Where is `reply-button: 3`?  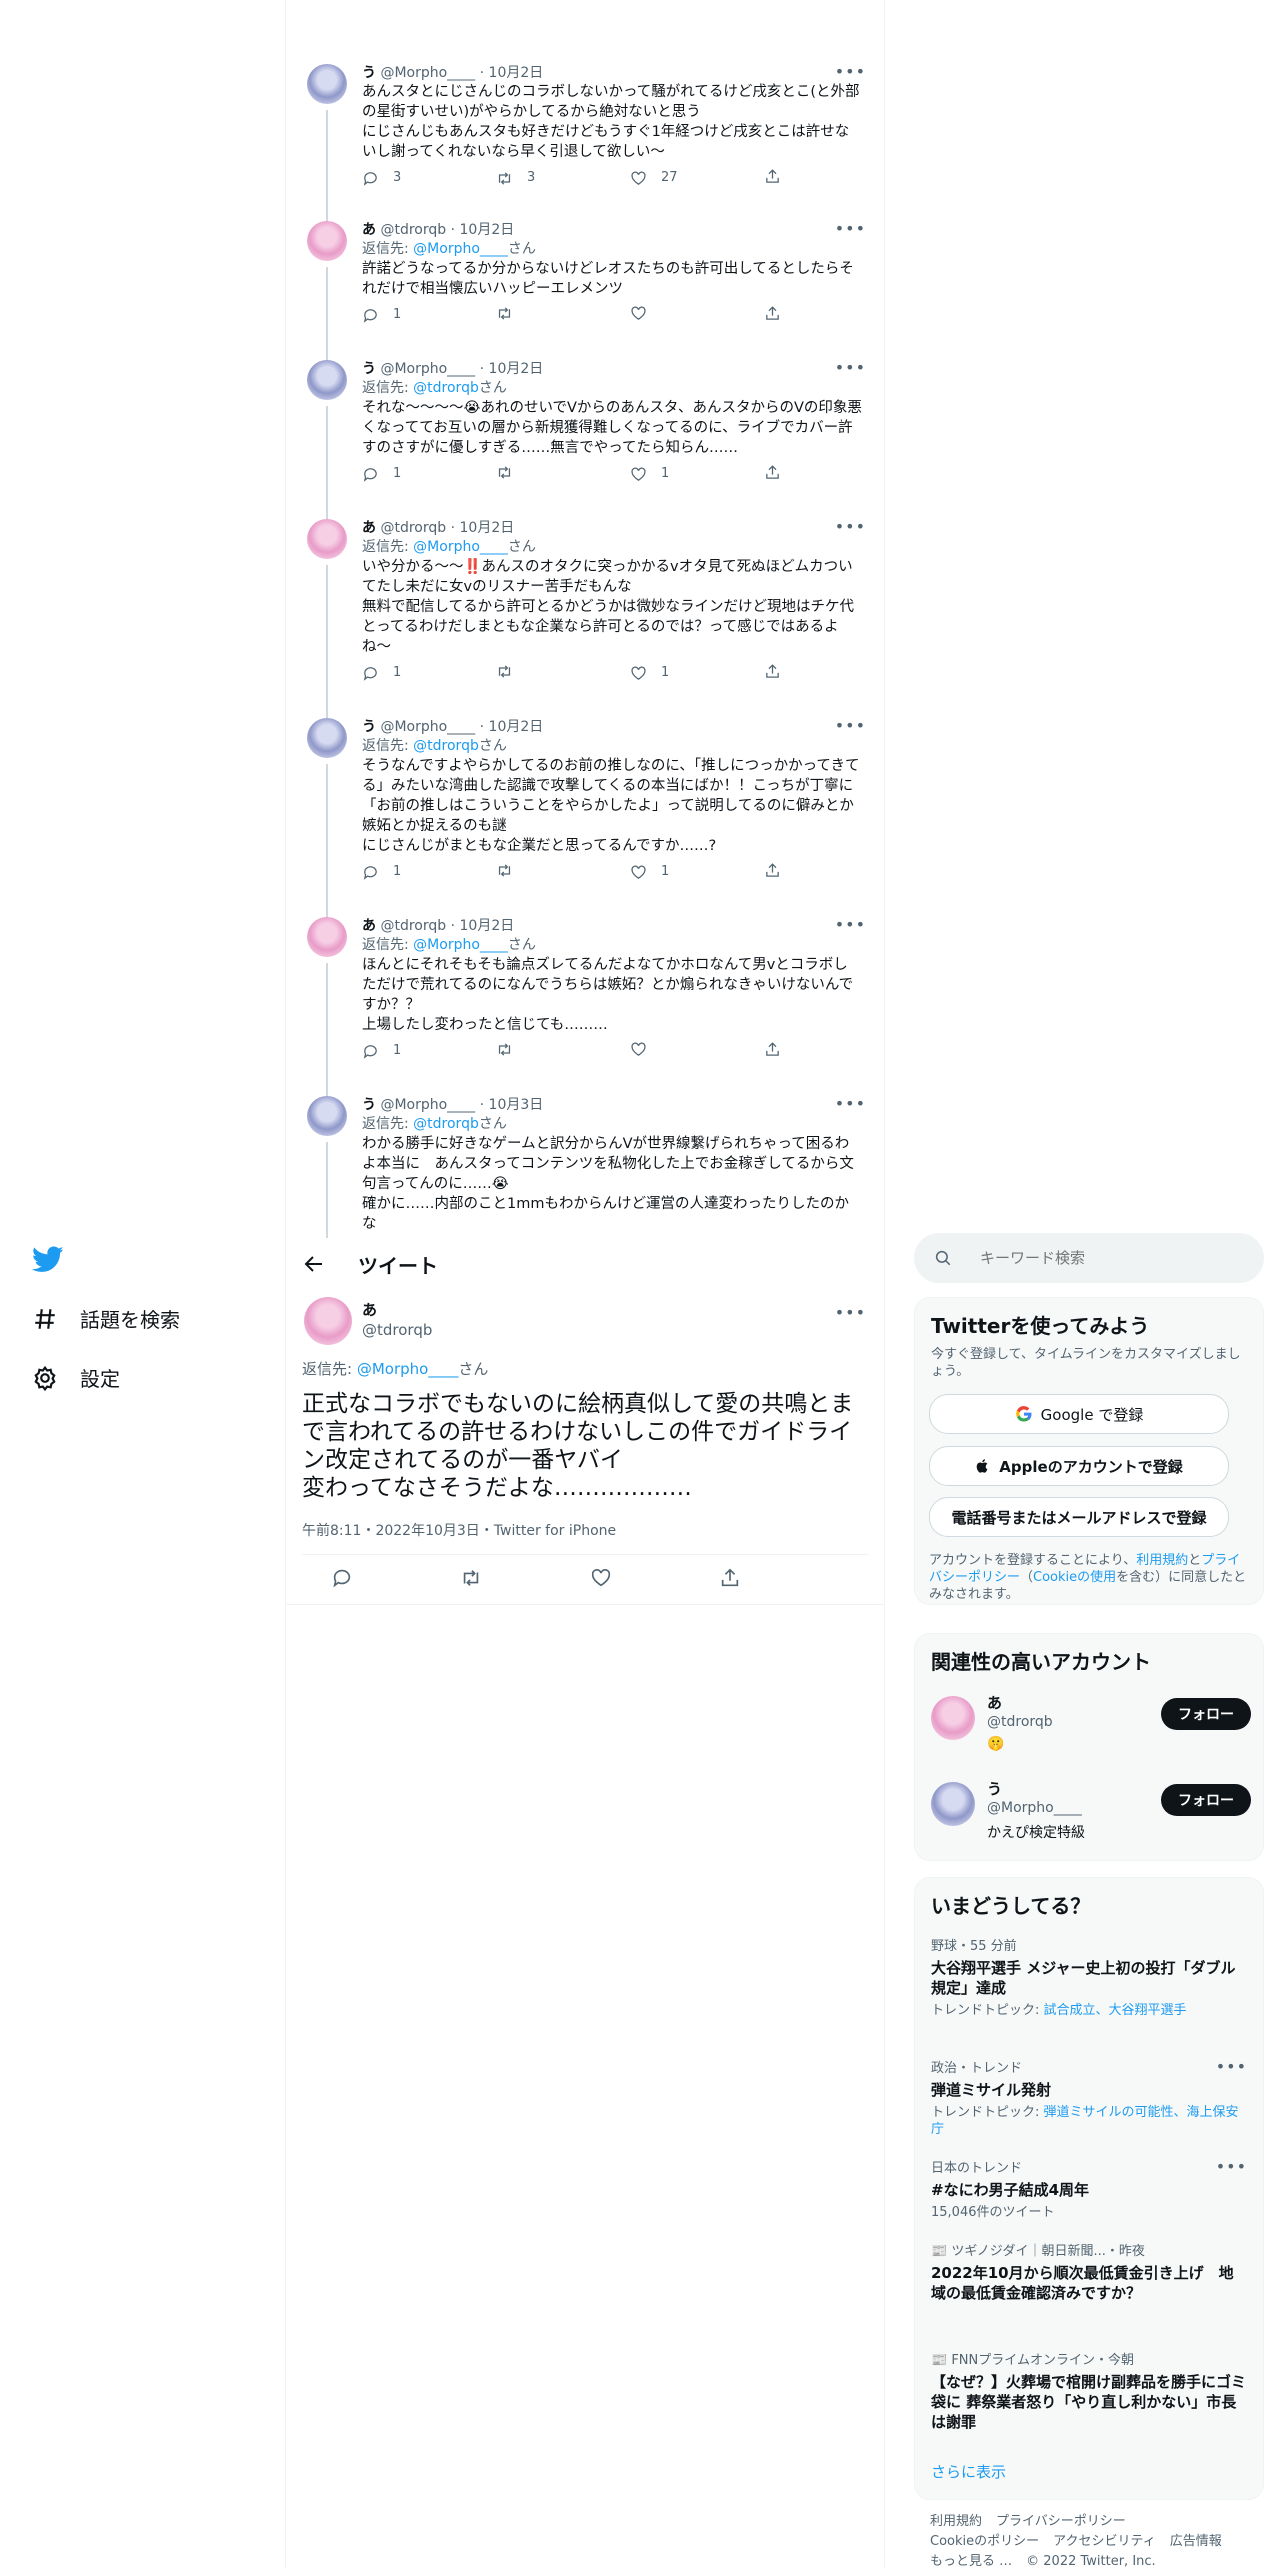
reply-button: 3 is located at coordinates (381, 178).